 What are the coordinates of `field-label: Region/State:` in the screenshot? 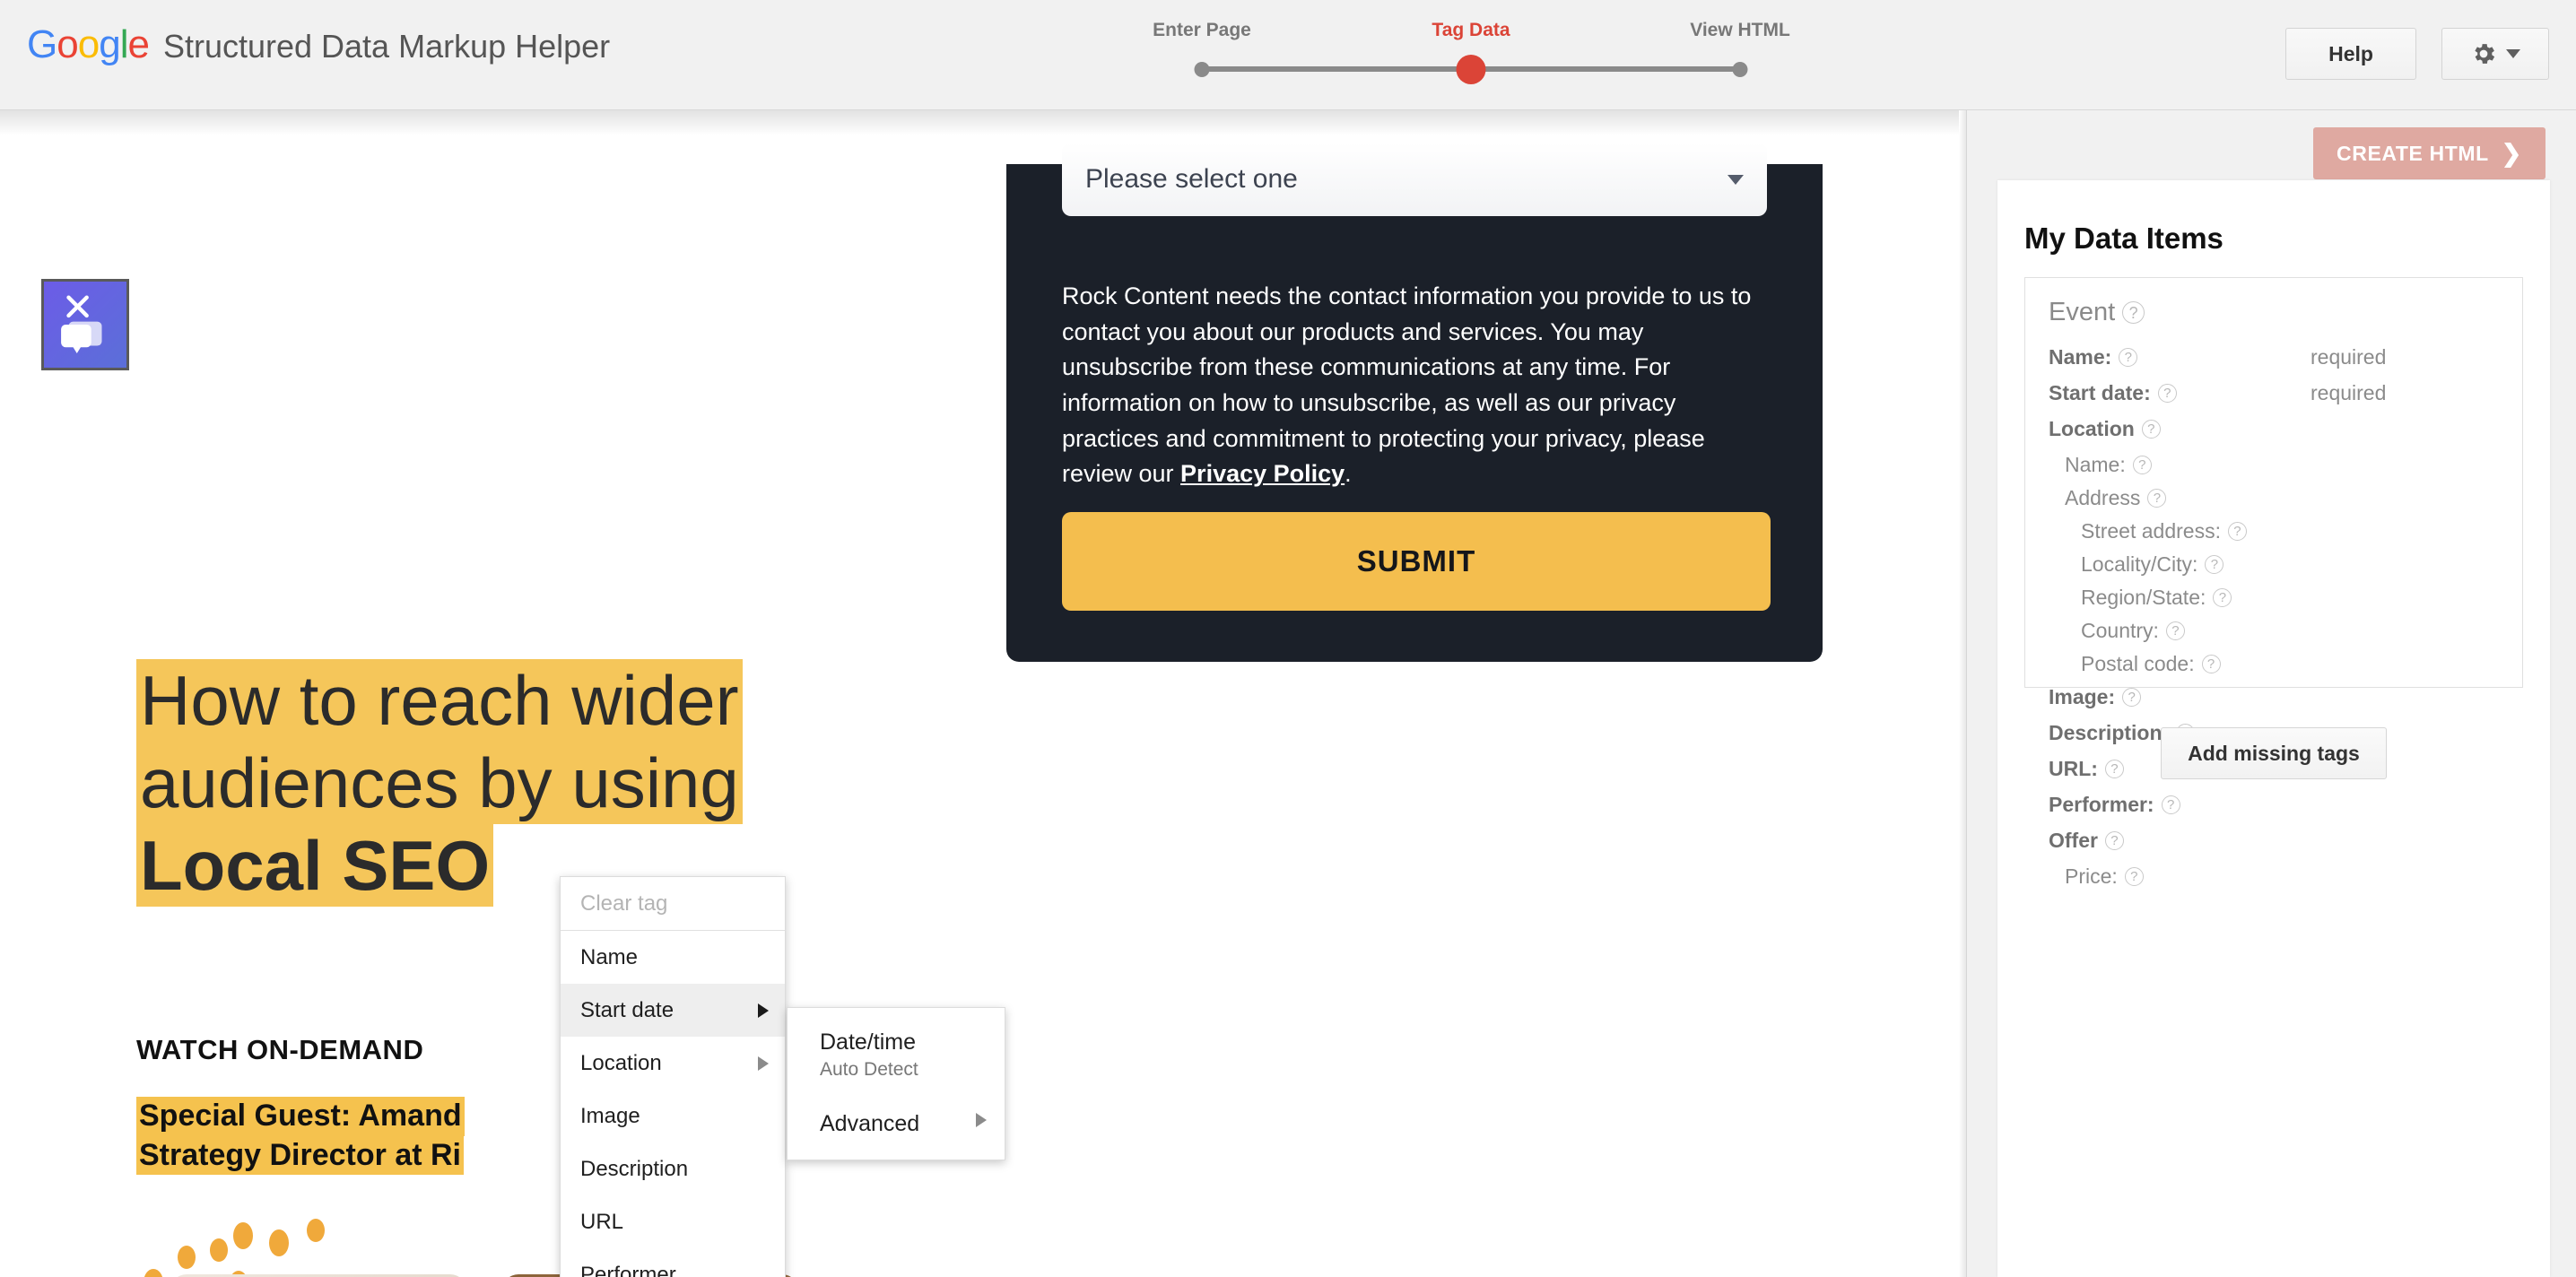 It's located at (2143, 597).